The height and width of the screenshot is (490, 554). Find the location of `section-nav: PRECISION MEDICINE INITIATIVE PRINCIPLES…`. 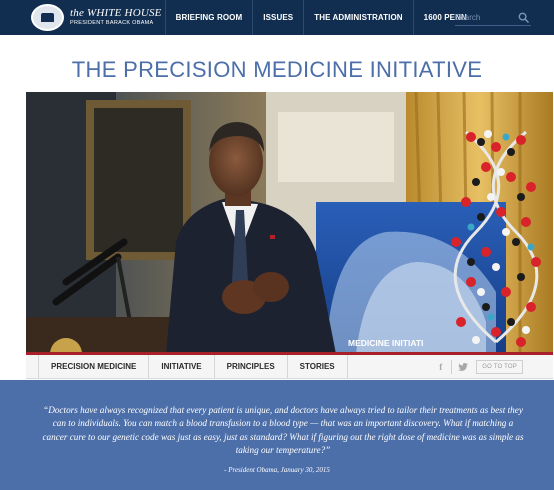

section-nav: PRECISION MEDICINE INITIATIVE PRINCIPLES… is located at coordinates (289, 367).